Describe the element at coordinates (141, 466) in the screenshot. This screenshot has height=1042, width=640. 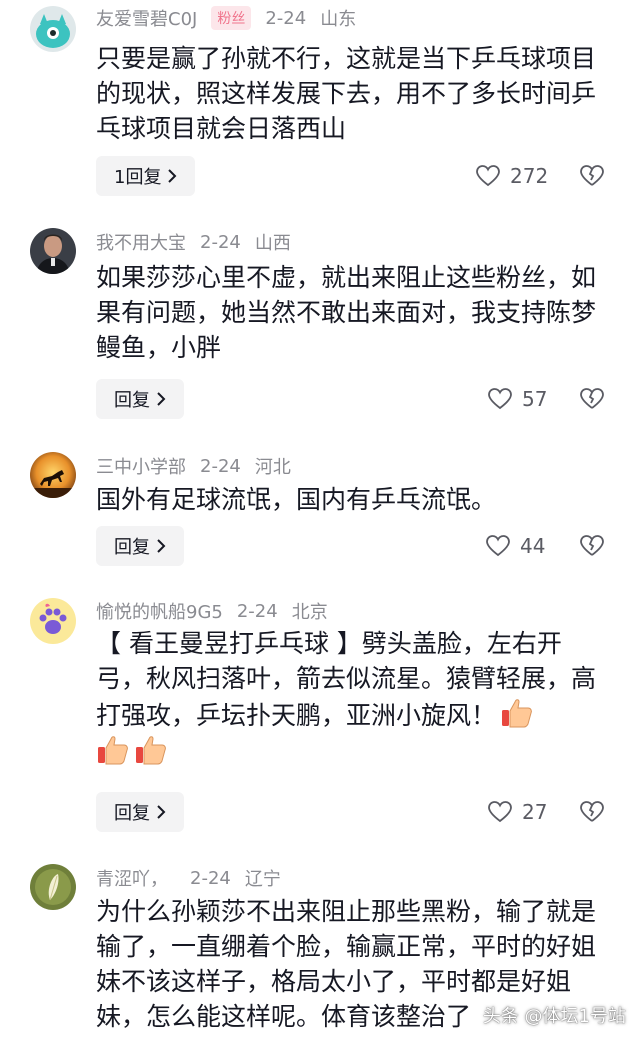
I see `username: 三中小学部` at that location.